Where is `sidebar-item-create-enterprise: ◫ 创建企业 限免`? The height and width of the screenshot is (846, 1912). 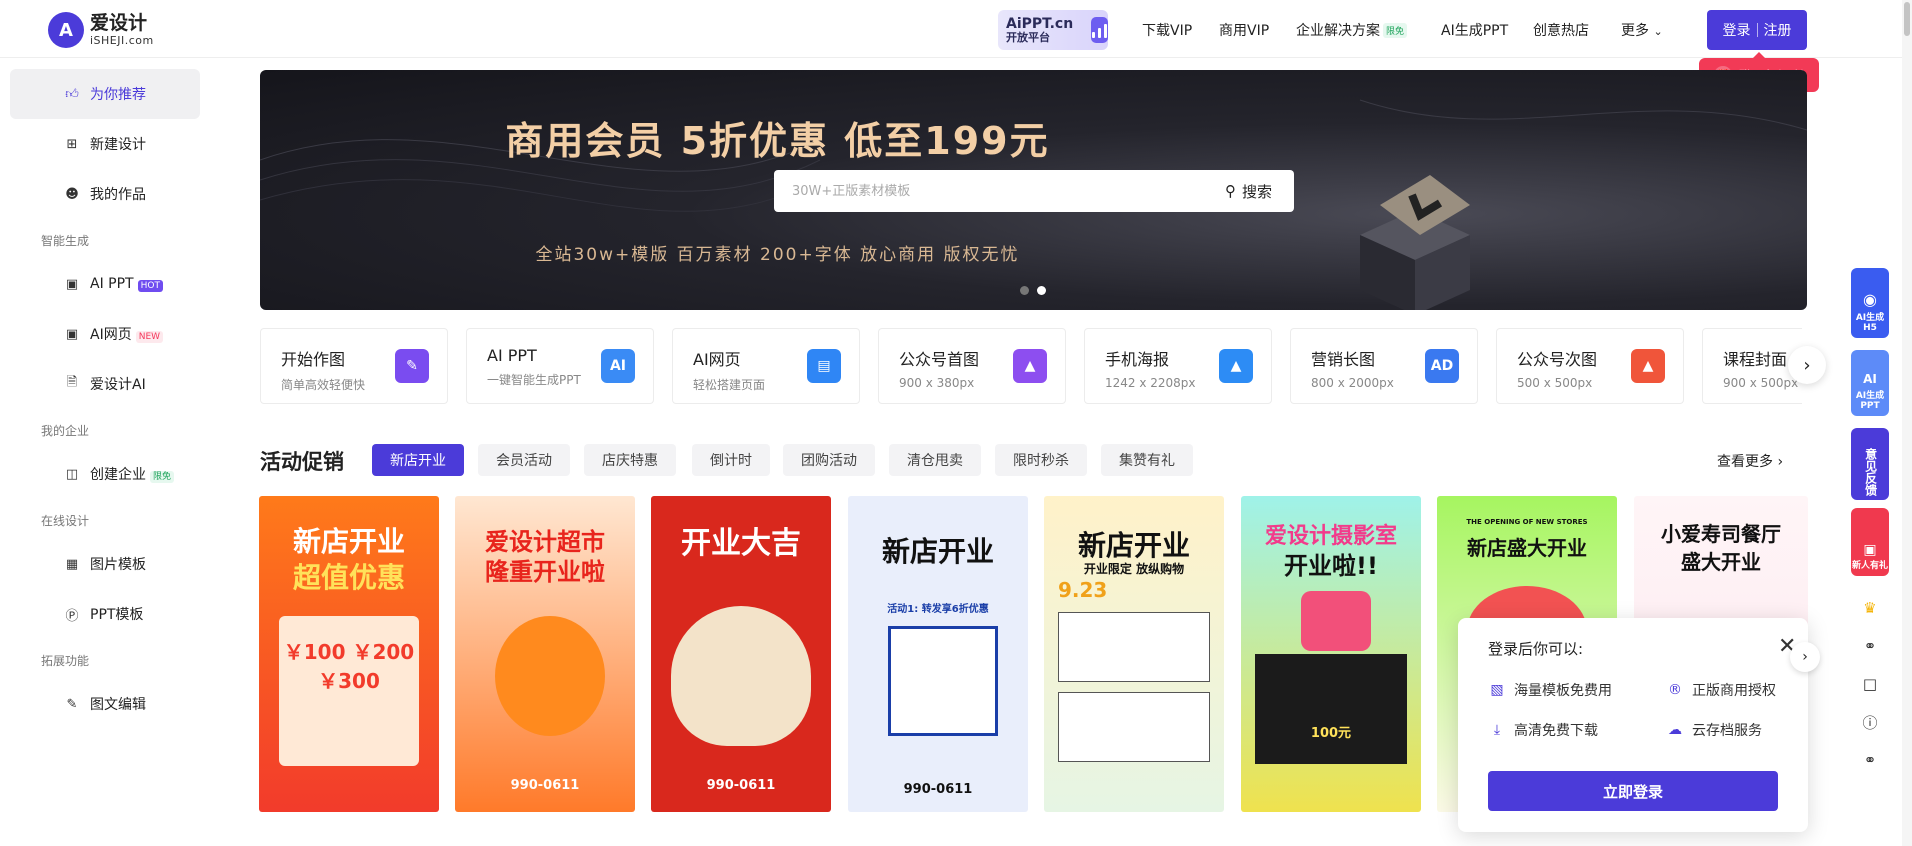 sidebar-item-create-enterprise: ◫ 创建企业 限免 is located at coordinates (105, 474).